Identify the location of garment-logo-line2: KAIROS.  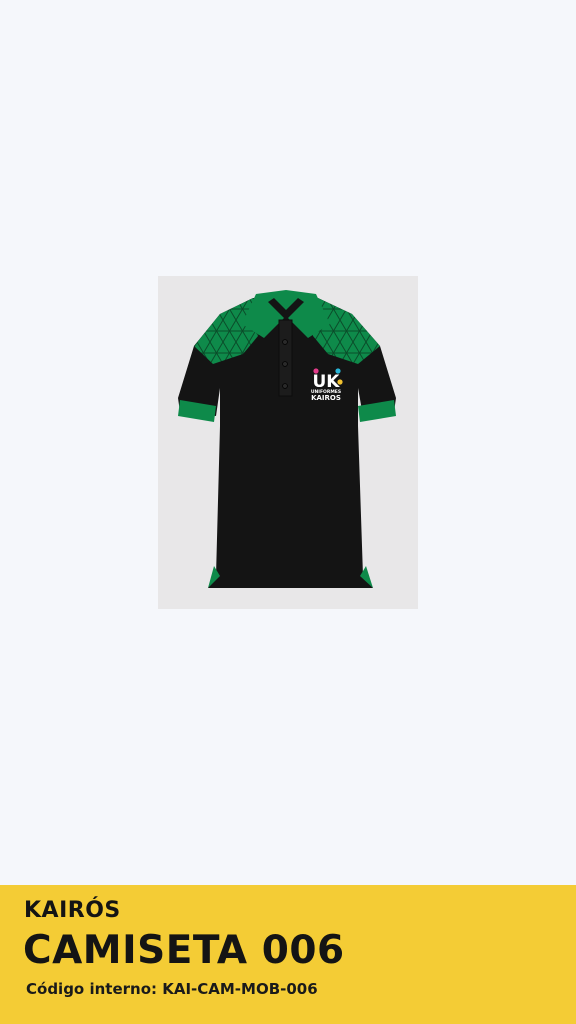
(326, 398).